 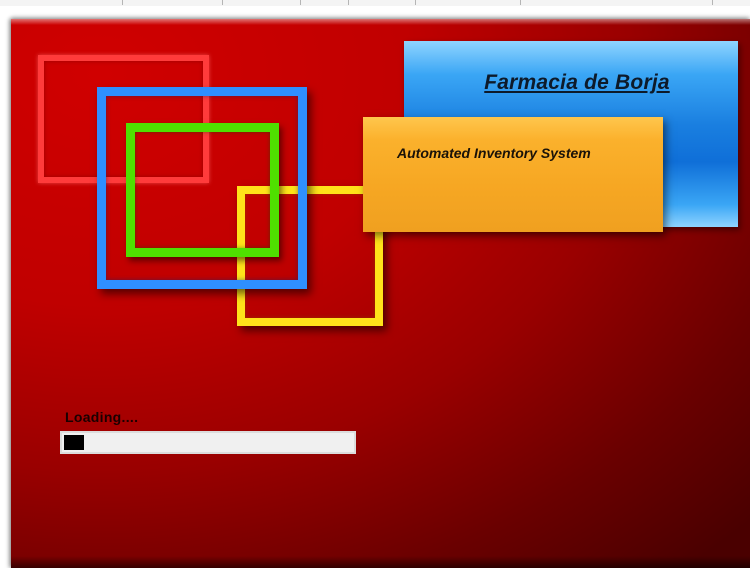 What do you see at coordinates (202, 190) in the screenshot?
I see `decorative-green-square` at bounding box center [202, 190].